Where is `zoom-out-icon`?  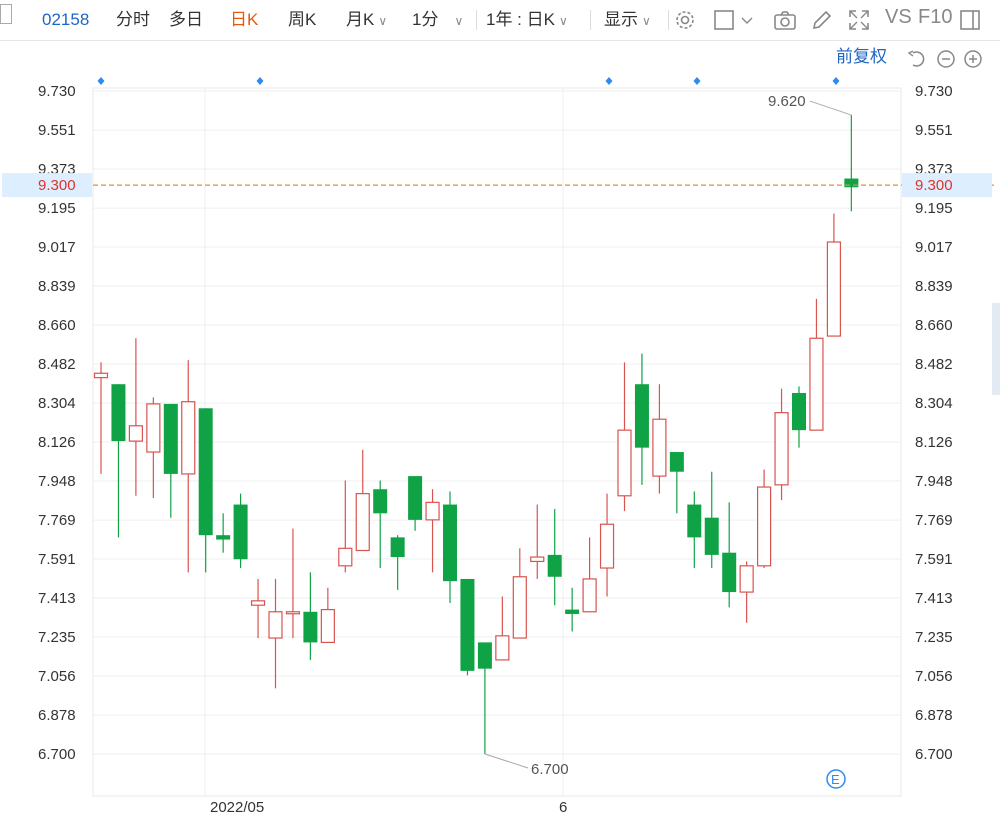 zoom-out-icon is located at coordinates (946, 59).